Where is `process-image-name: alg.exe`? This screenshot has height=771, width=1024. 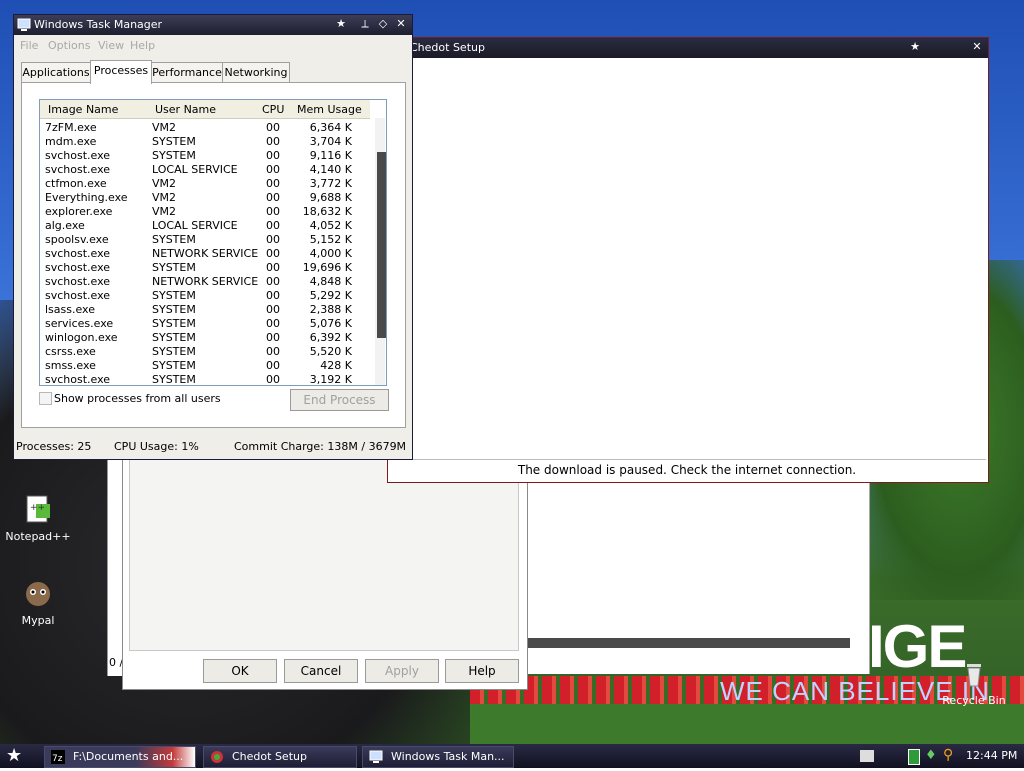
process-image-name: alg.exe is located at coordinates (65, 225).